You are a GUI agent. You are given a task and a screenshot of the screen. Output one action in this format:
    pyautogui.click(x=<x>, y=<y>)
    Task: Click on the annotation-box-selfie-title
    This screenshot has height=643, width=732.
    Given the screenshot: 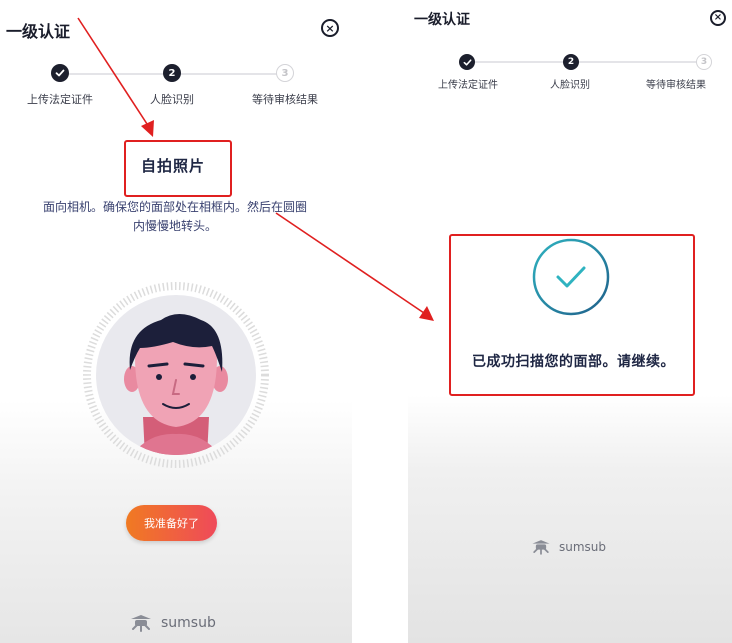 What is the action you would take?
    pyautogui.click(x=178, y=168)
    